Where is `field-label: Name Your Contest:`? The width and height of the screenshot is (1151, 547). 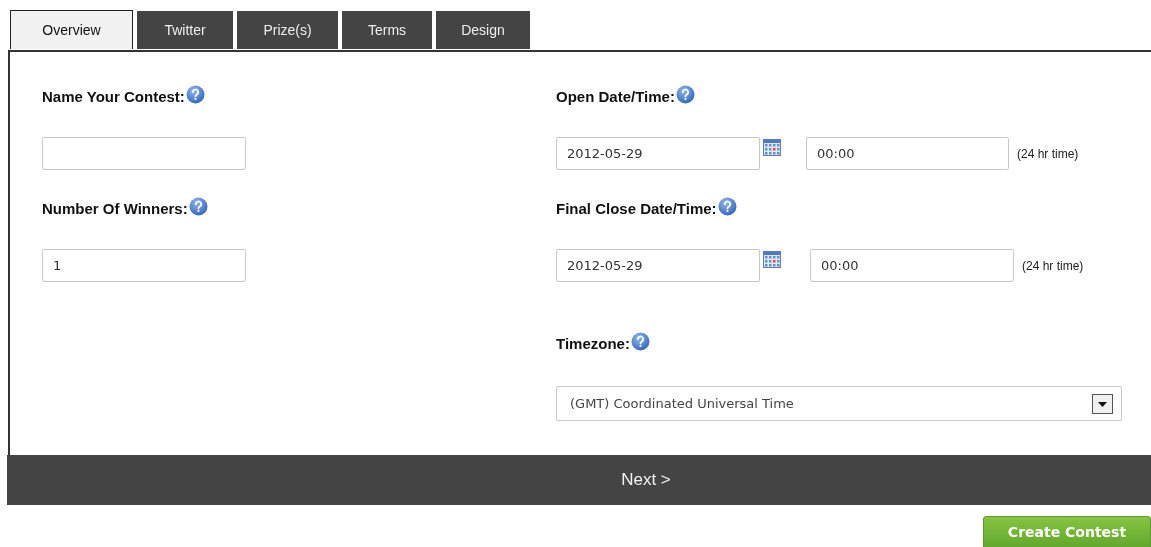
field-label: Name Your Contest: is located at coordinates (113, 97).